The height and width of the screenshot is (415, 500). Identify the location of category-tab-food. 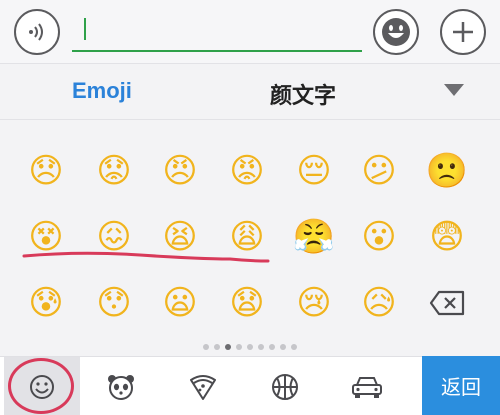
(203, 386).